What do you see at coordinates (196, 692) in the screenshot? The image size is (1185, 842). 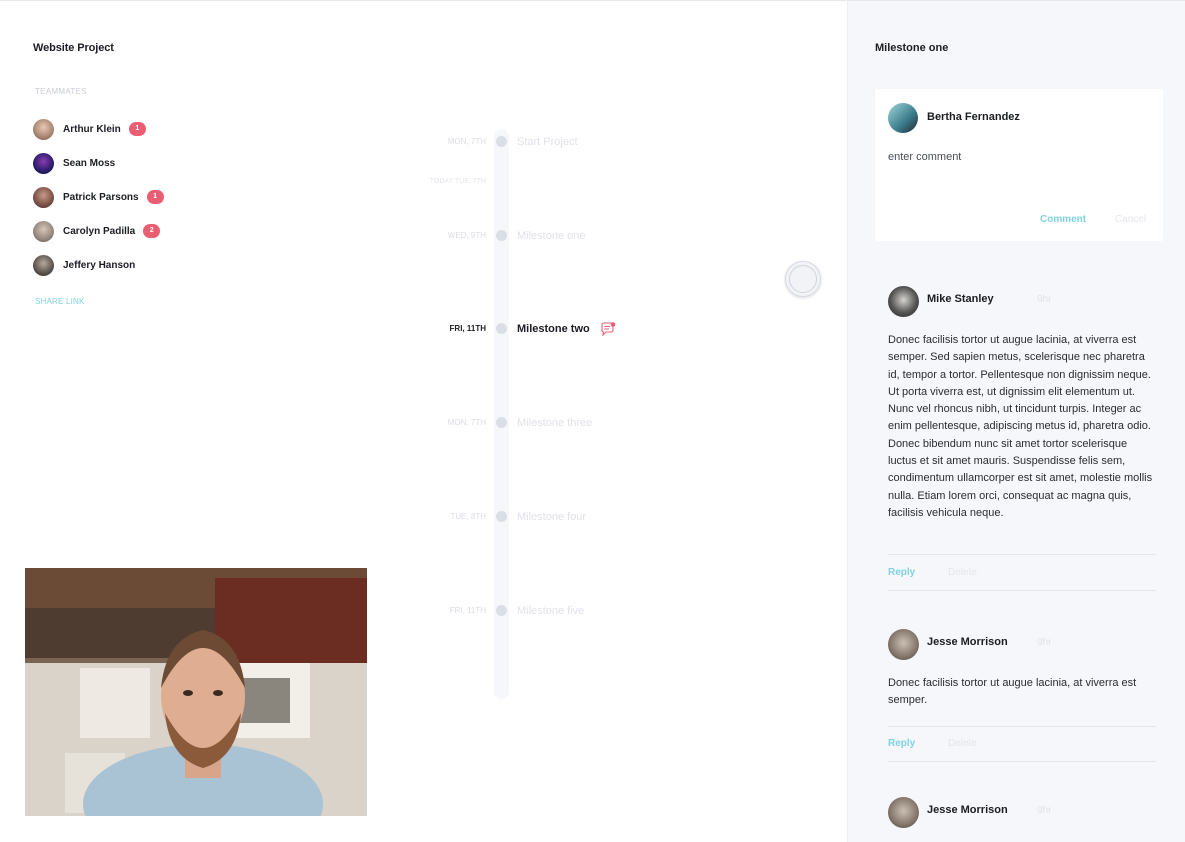 I see `webcam-video` at bounding box center [196, 692].